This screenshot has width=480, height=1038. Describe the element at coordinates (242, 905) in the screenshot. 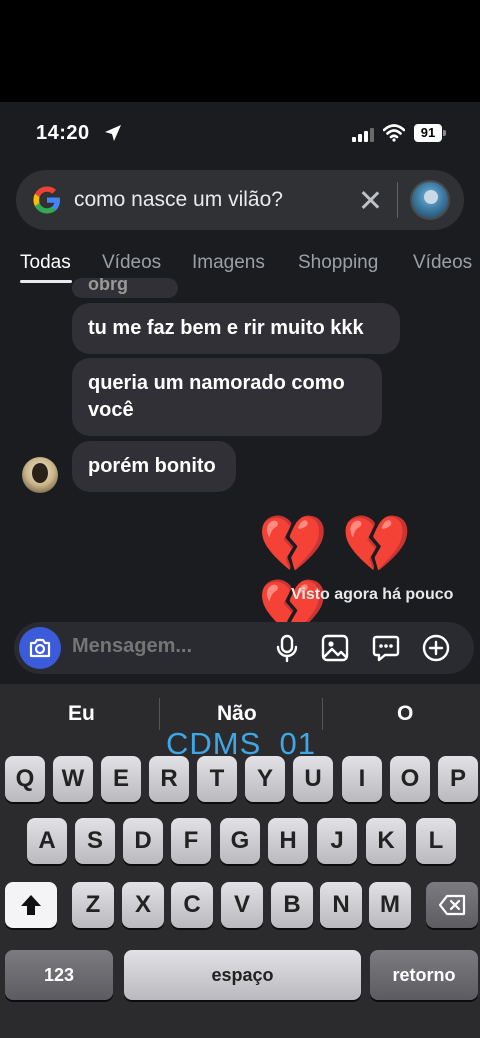

I see `key-v: V` at that location.